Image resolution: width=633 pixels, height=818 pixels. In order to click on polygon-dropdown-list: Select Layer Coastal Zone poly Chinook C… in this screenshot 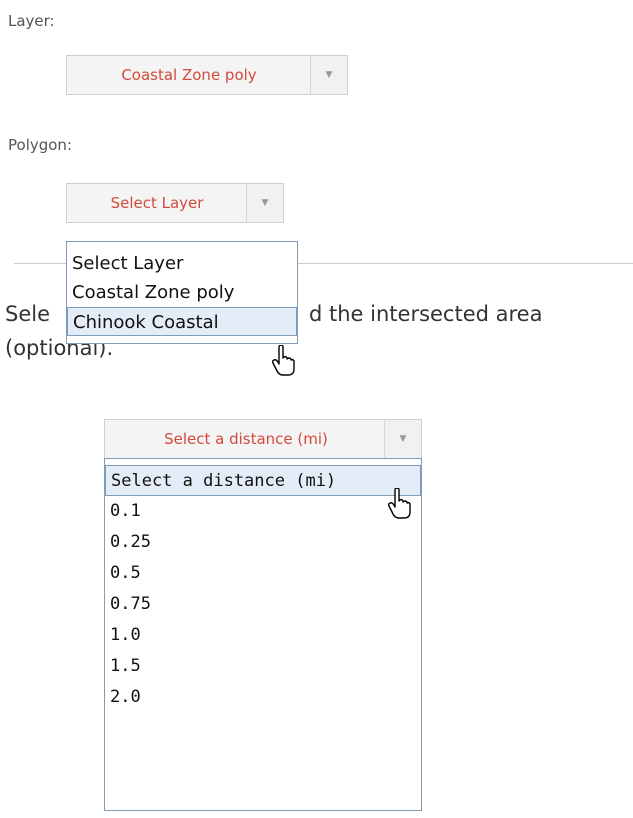, I will do `click(182, 292)`.